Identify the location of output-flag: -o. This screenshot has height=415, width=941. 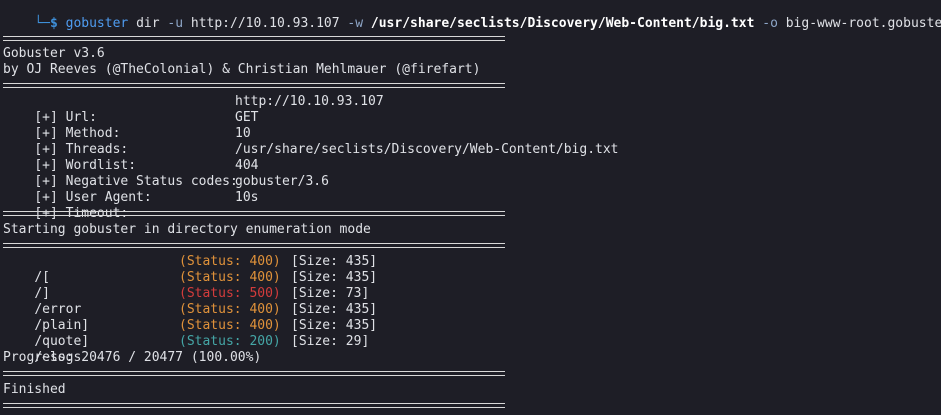
(770, 23).